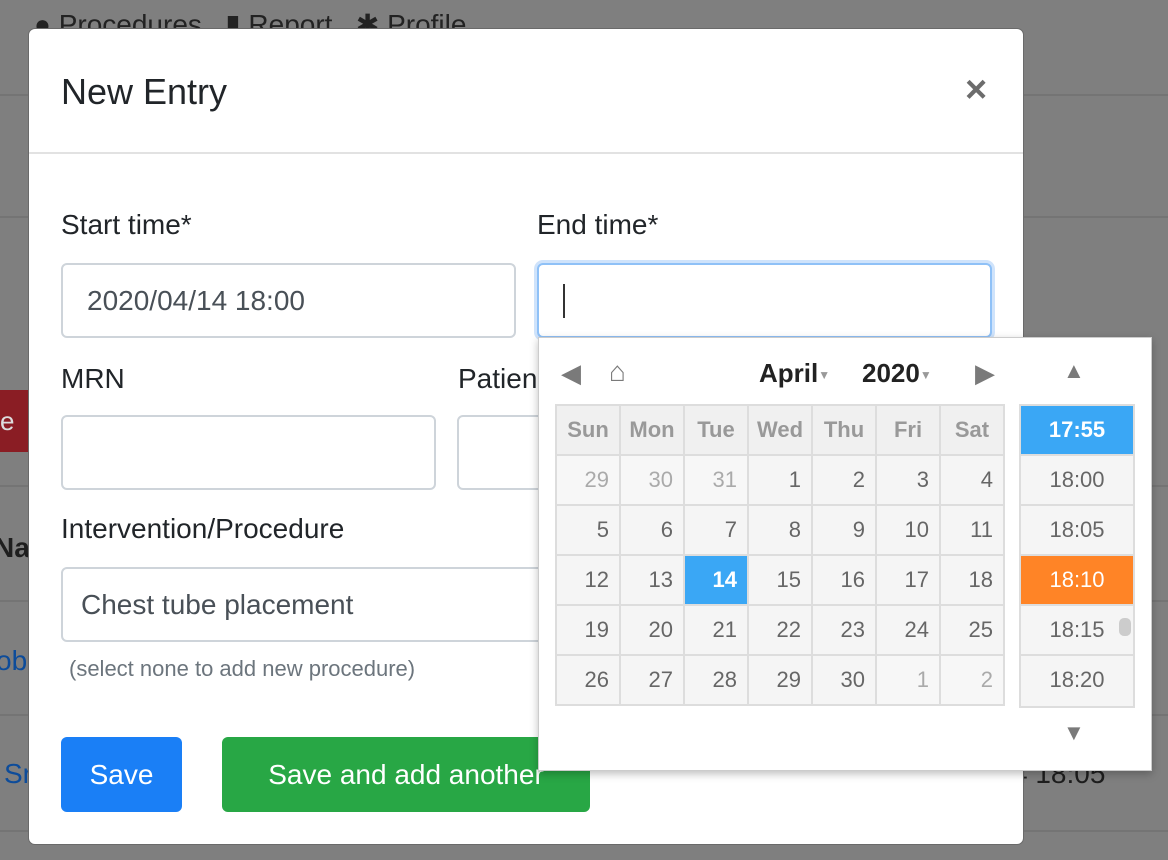  What do you see at coordinates (1077, 431) in the screenshot?
I see `time-option: 17:55` at bounding box center [1077, 431].